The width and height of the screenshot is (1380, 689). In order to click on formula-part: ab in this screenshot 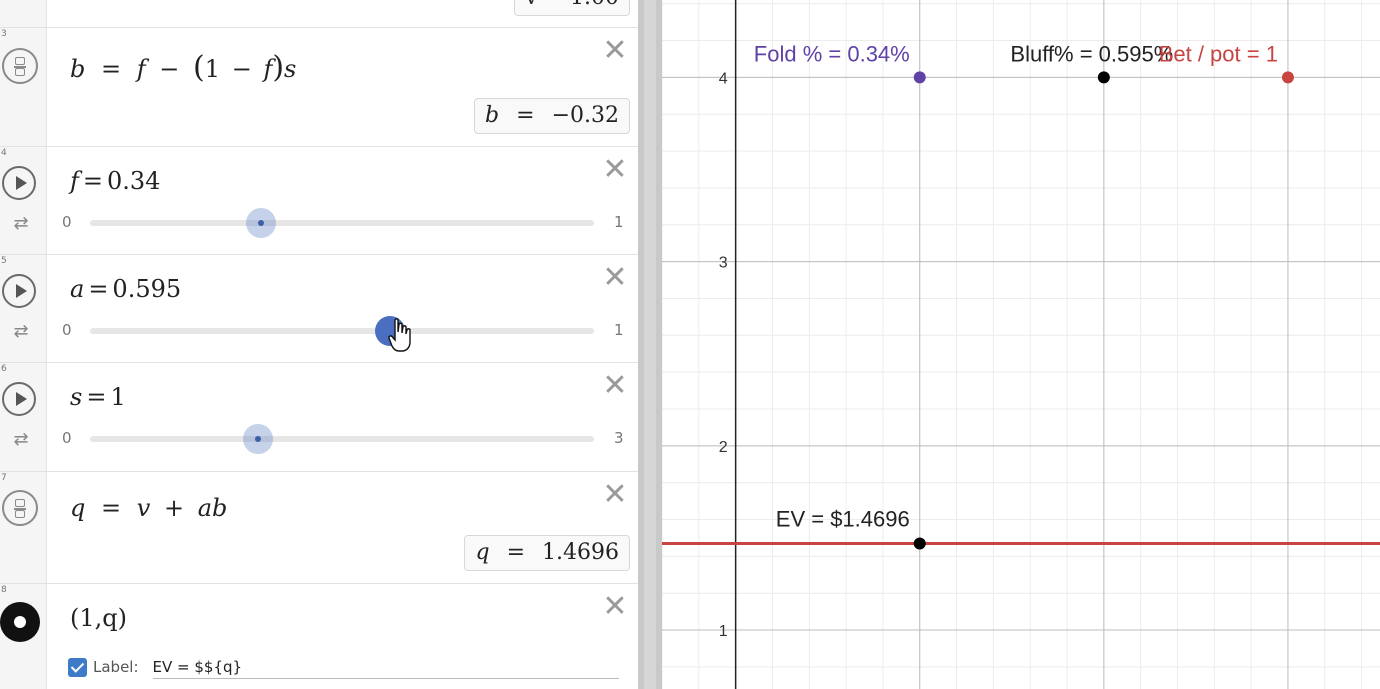, I will do `click(212, 508)`.